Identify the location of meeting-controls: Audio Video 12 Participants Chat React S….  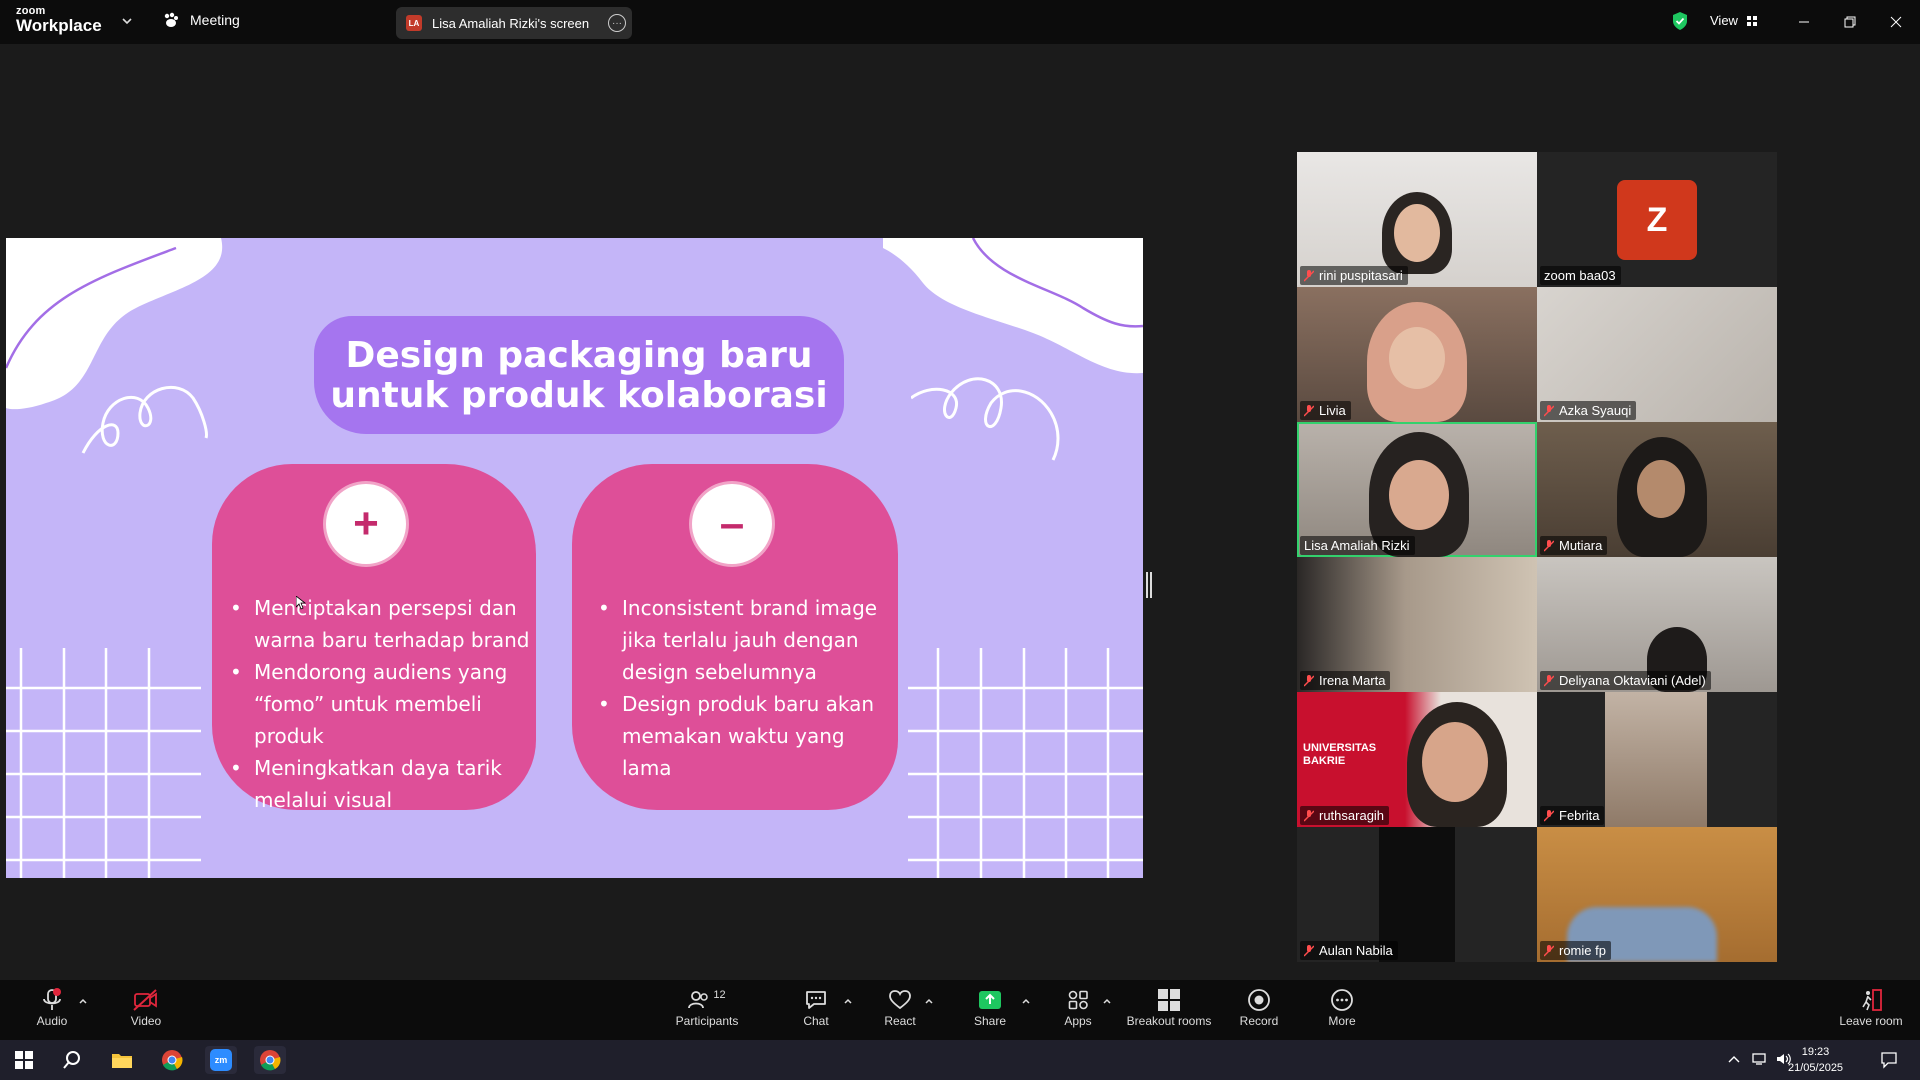
(960, 1010).